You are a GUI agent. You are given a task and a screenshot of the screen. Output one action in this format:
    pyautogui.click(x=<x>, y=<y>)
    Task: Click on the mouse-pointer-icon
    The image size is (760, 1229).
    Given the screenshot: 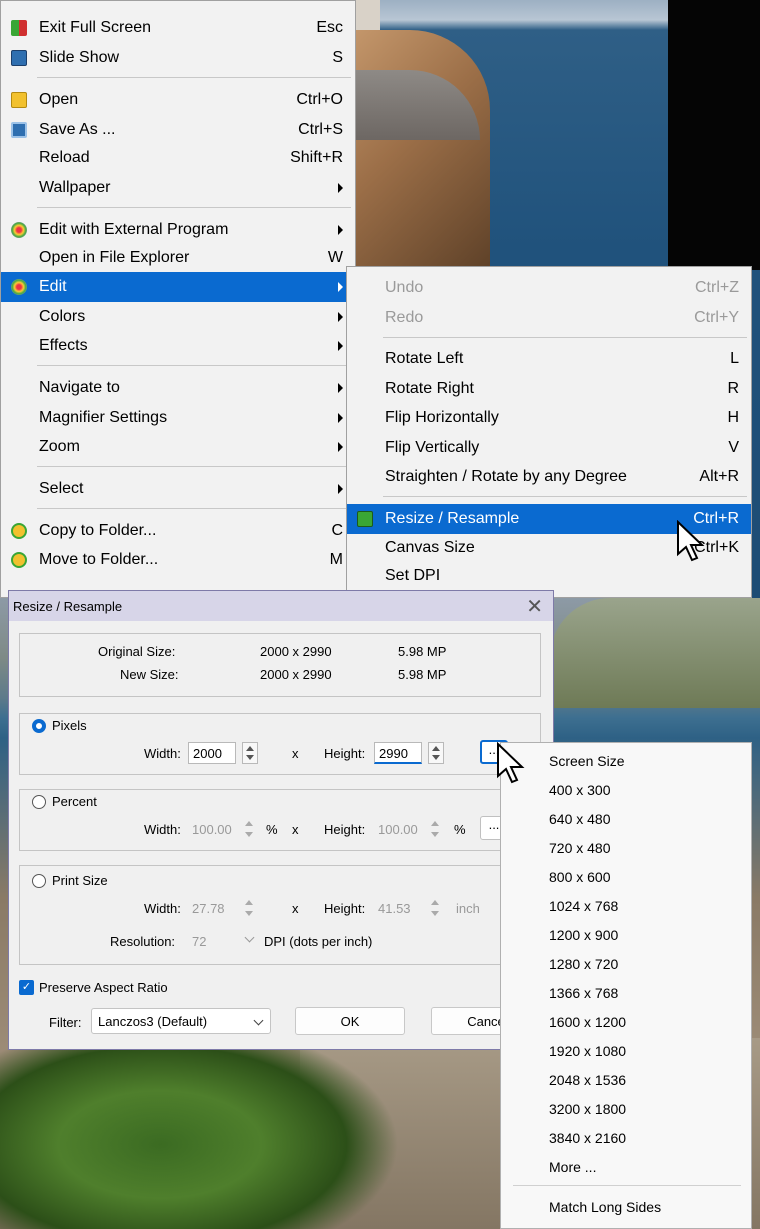 What is the action you would take?
    pyautogui.click(x=511, y=763)
    